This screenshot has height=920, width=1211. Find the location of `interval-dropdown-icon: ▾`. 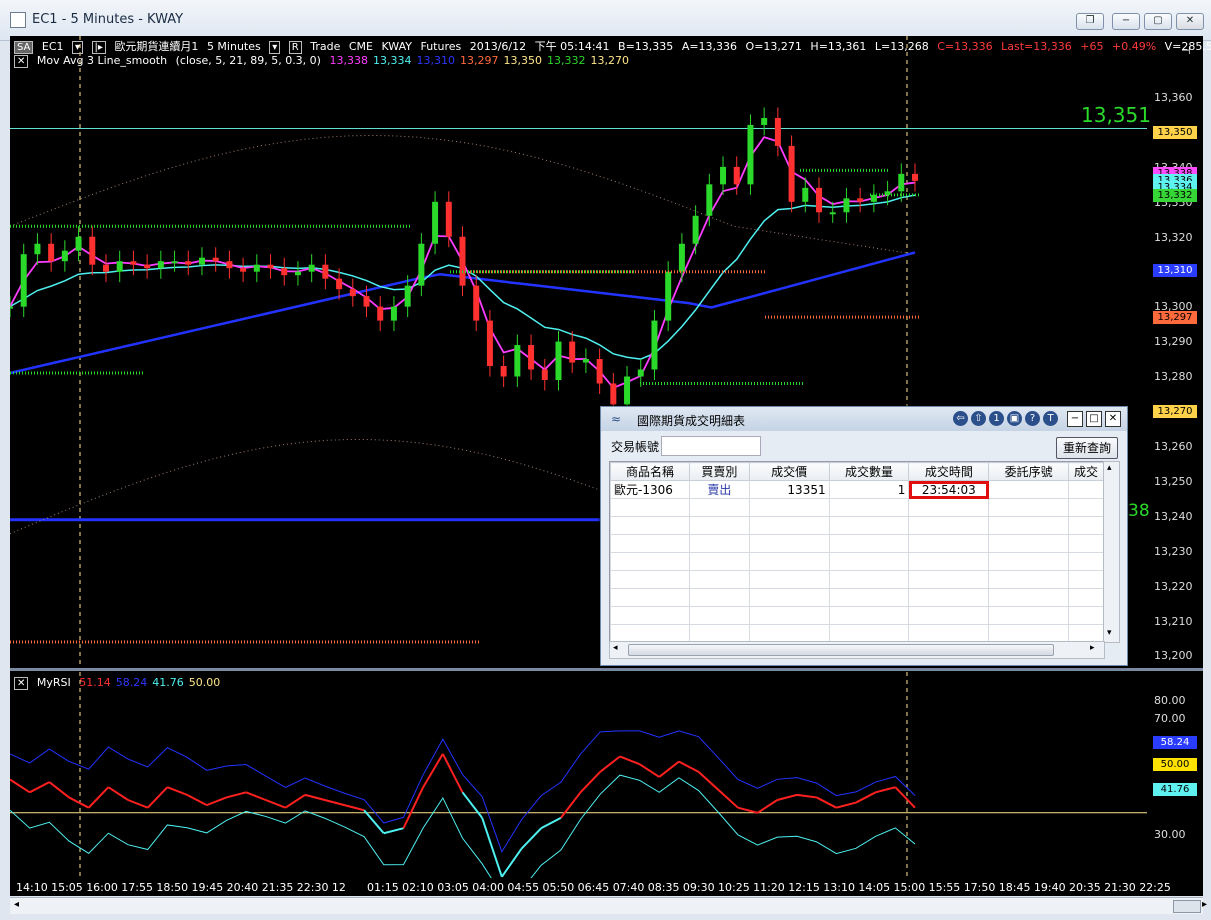

interval-dropdown-icon: ▾ is located at coordinates (275, 47).